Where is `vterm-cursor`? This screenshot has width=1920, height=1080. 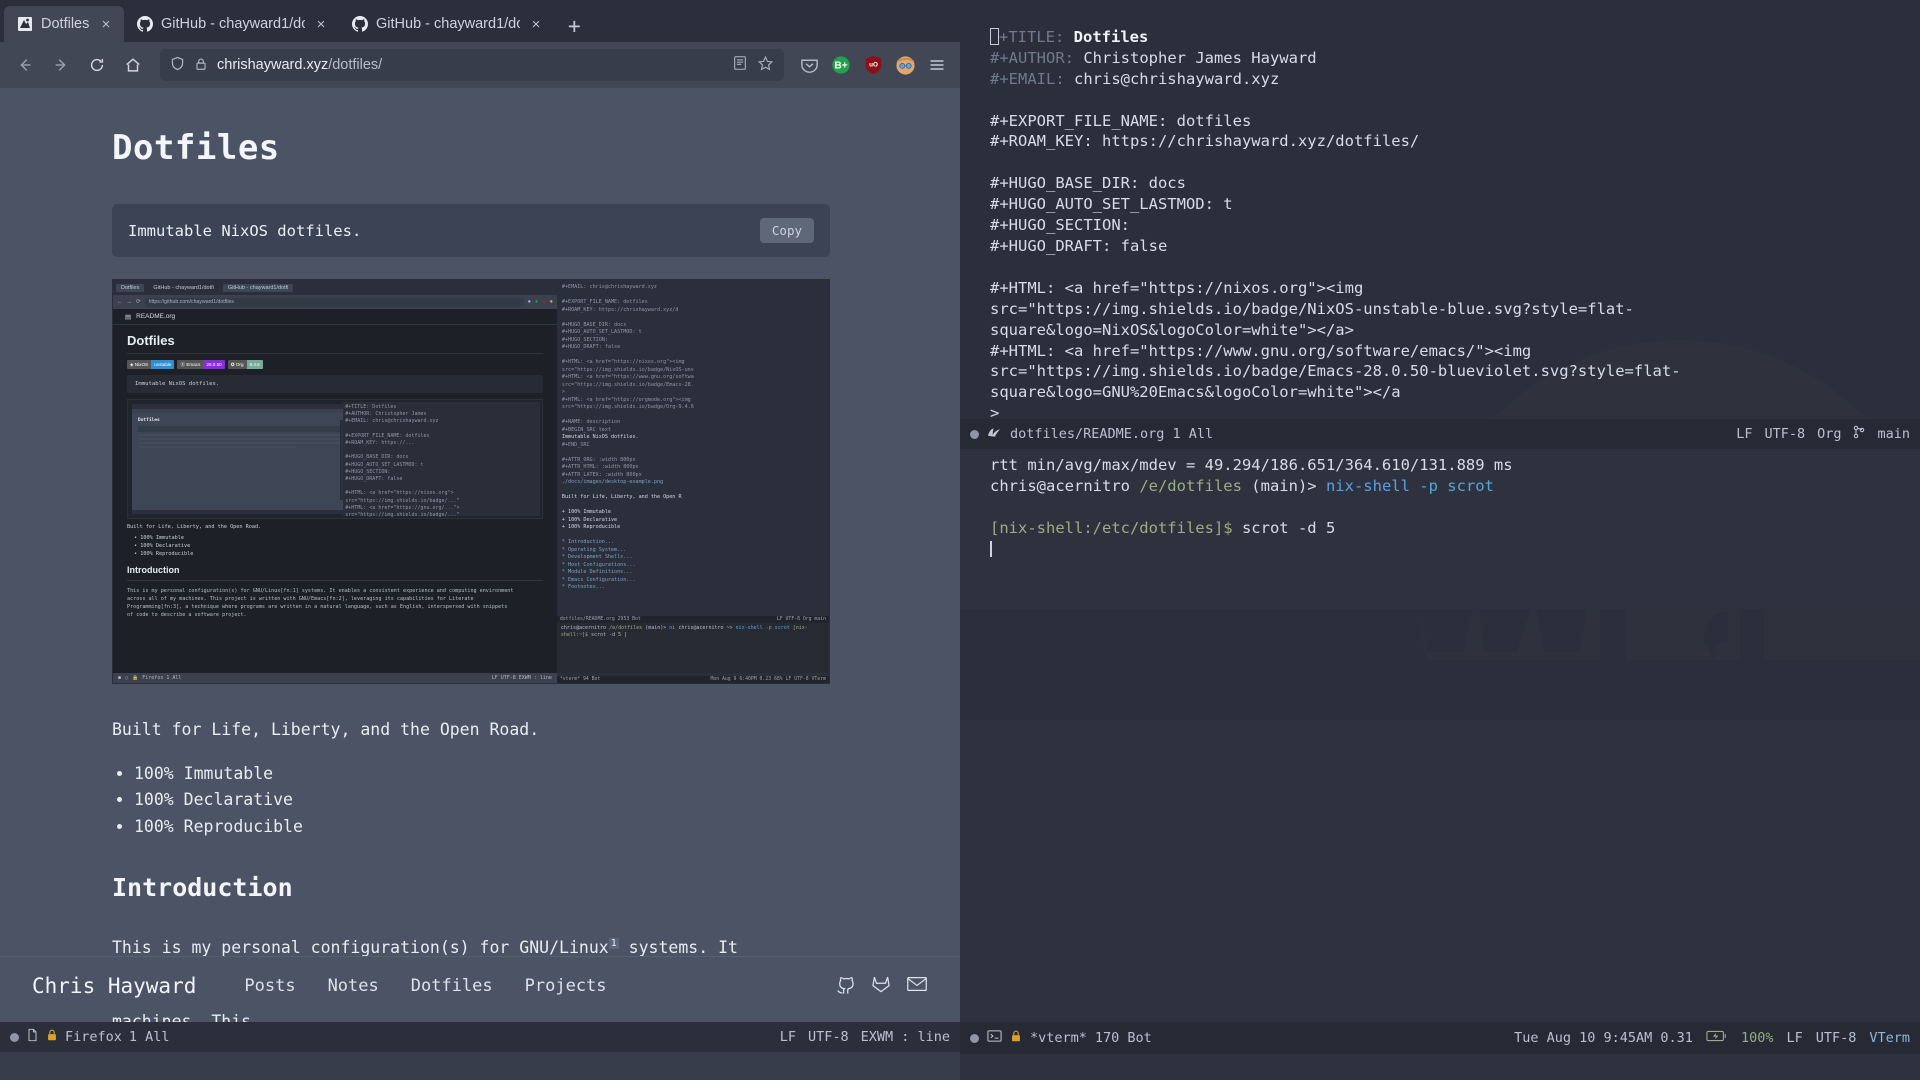 vterm-cursor is located at coordinates (991, 548).